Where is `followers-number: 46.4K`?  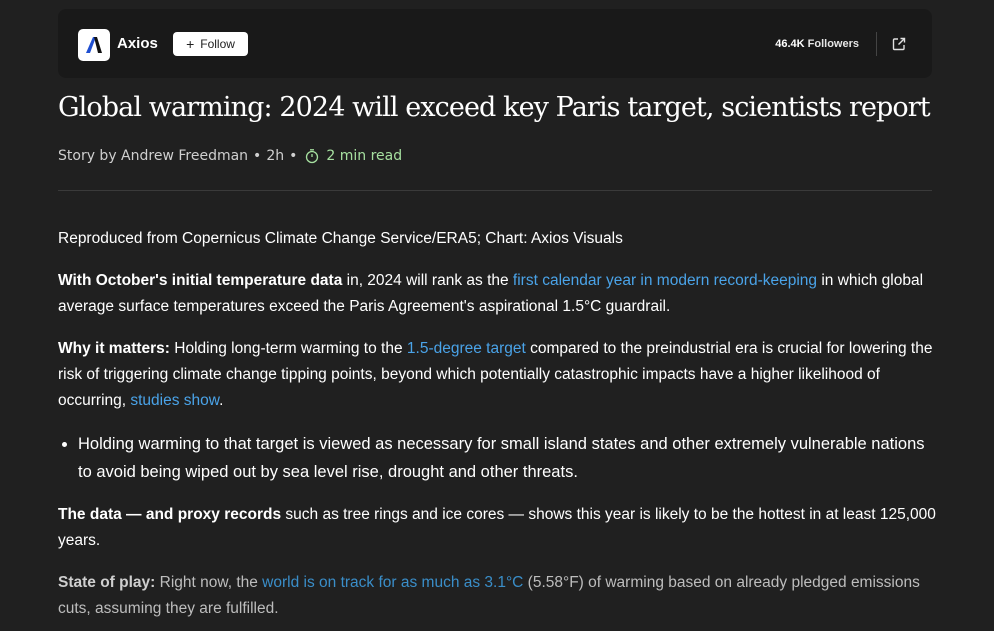 followers-number: 46.4K is located at coordinates (790, 44).